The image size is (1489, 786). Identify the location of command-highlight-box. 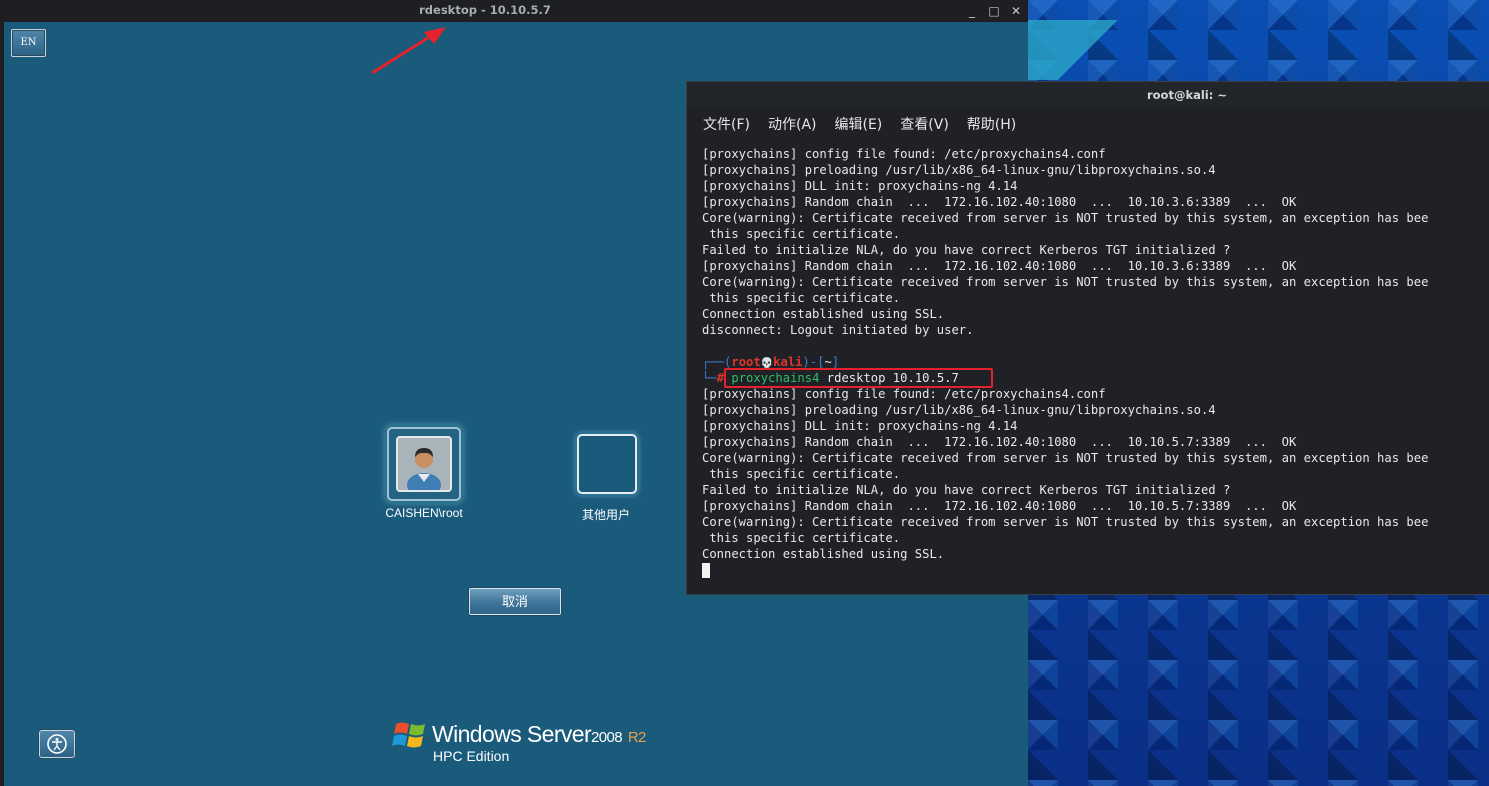
(858, 378).